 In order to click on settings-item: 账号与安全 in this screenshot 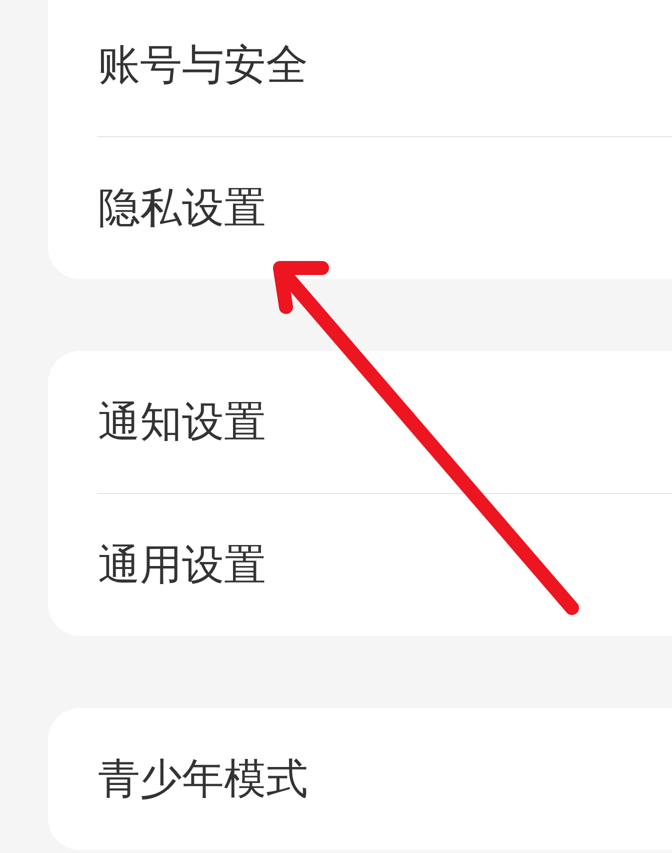, I will do `click(203, 65)`.